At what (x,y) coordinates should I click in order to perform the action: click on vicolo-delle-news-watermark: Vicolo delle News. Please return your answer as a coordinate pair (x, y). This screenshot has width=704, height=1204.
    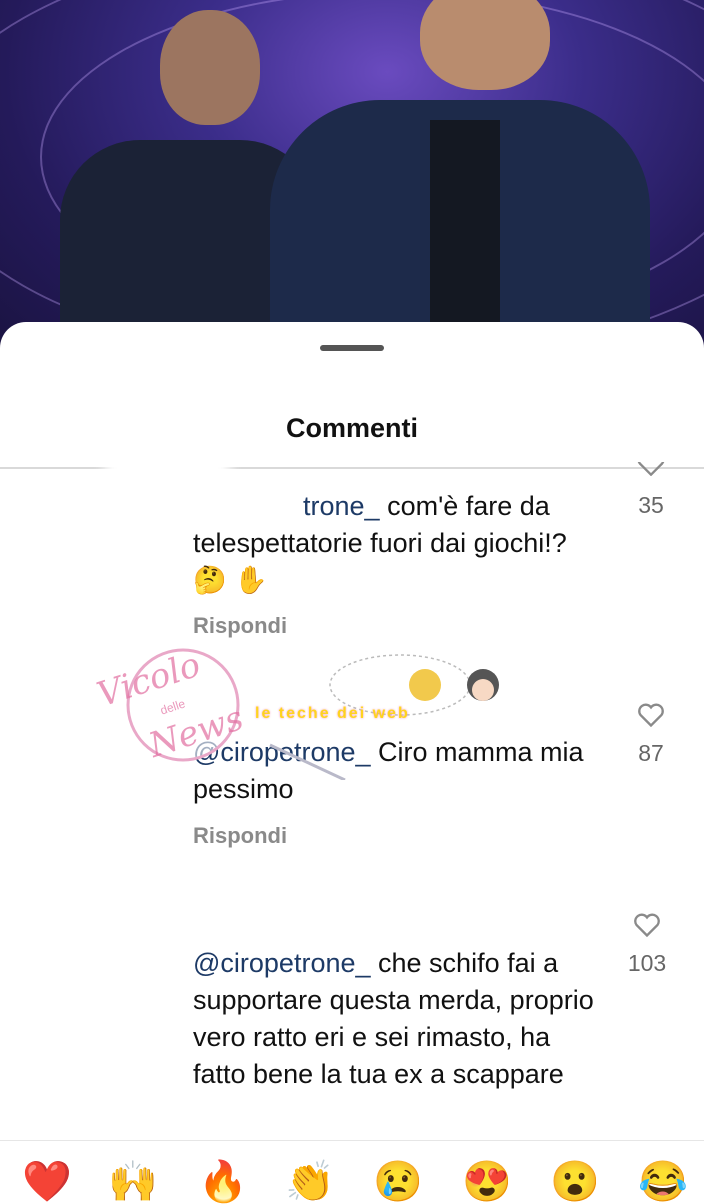
    Looking at the image, I should click on (173, 710).